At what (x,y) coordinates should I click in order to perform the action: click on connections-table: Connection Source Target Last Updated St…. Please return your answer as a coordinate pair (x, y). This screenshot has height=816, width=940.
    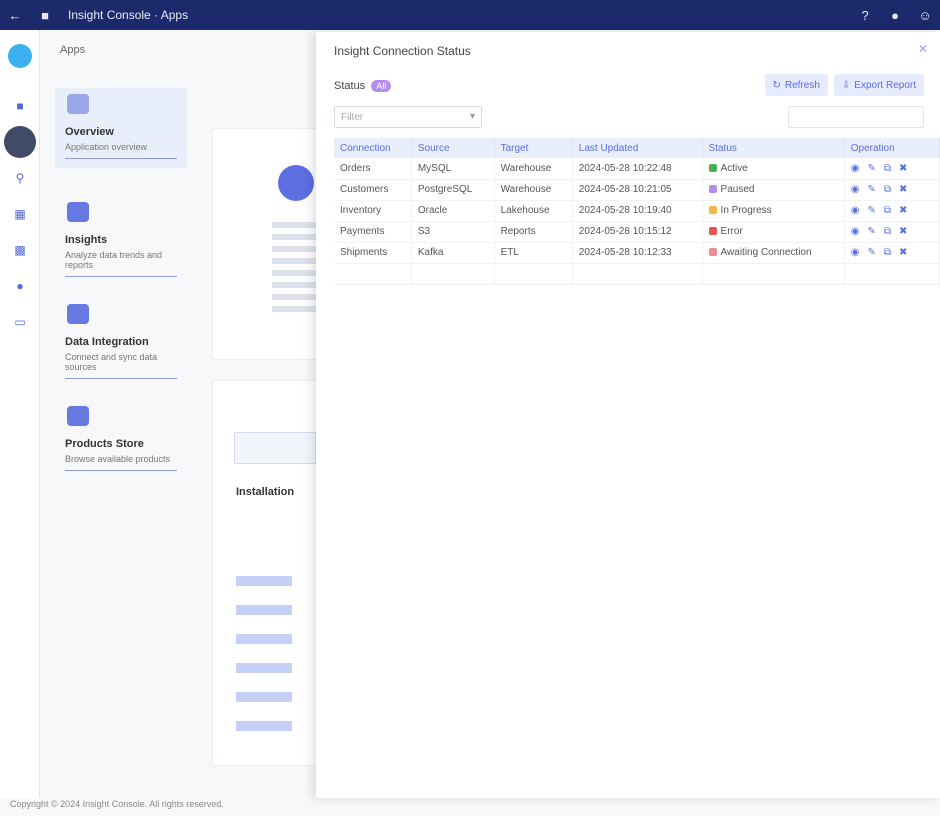
    Looking at the image, I should click on (637, 211).